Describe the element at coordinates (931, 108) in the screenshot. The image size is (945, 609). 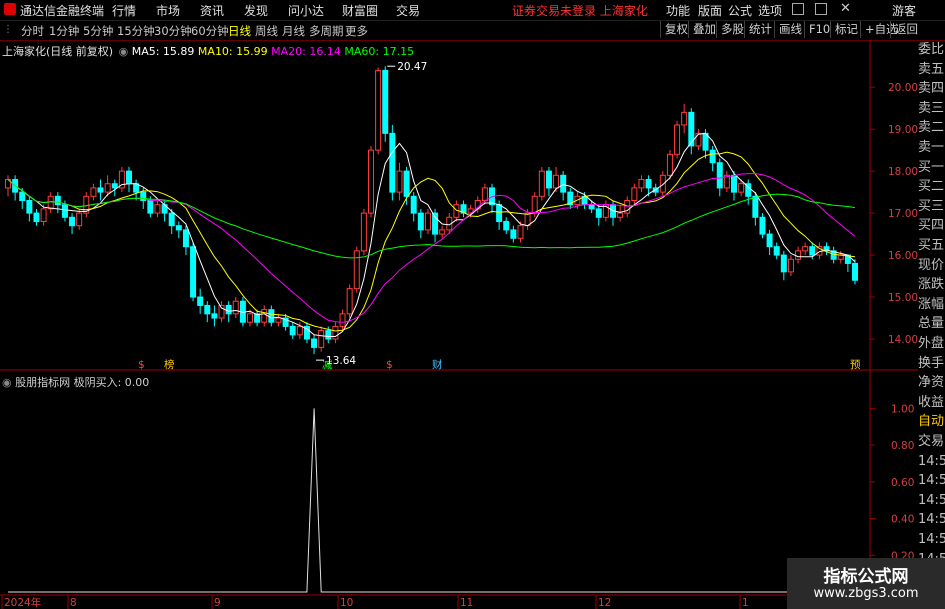
I see `quote-panel-item: 卖三` at that location.